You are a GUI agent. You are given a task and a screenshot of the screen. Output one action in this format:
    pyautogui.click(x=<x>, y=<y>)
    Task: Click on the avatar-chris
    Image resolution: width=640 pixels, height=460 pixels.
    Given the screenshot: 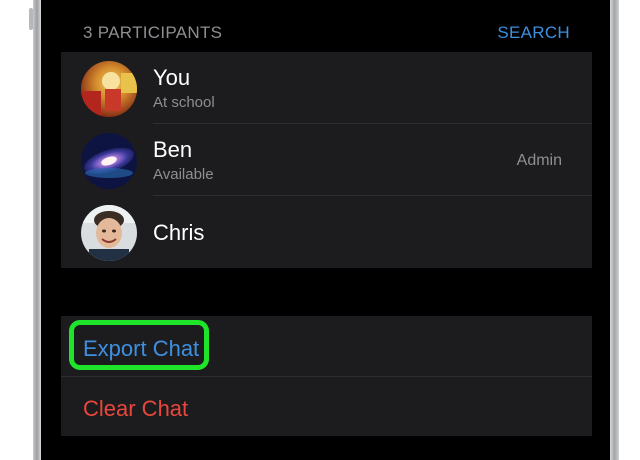 What is the action you would take?
    pyautogui.click(x=109, y=233)
    